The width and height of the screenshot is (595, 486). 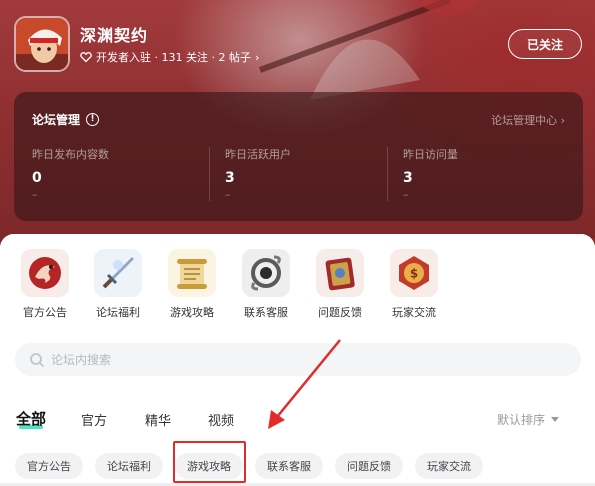 I want to click on stat-label: 昨日发布内容数, so click(x=70, y=154).